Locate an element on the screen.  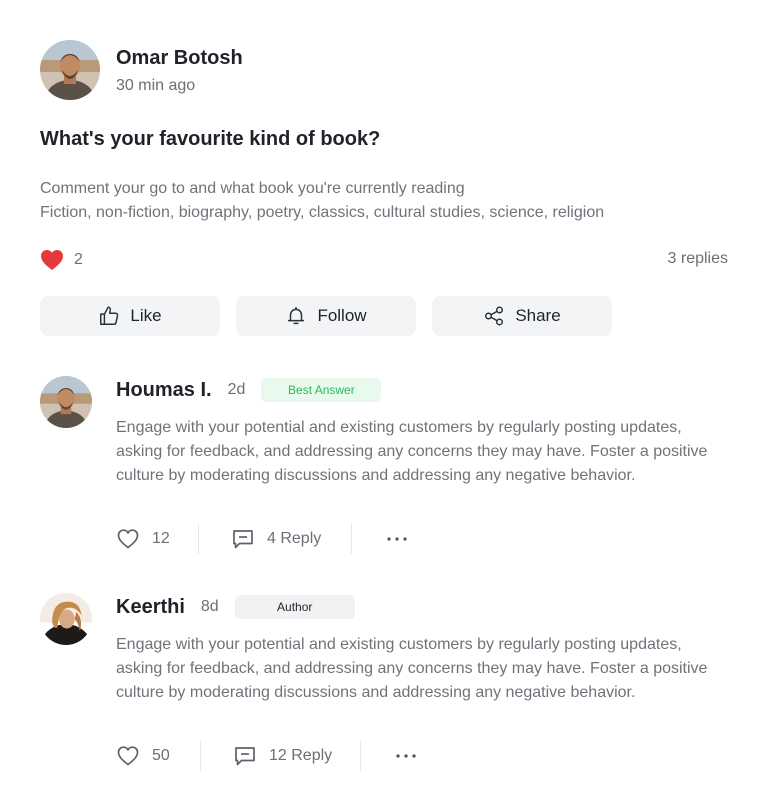
comment-header: Keerthi 8d Author is located at coordinates (235, 607).